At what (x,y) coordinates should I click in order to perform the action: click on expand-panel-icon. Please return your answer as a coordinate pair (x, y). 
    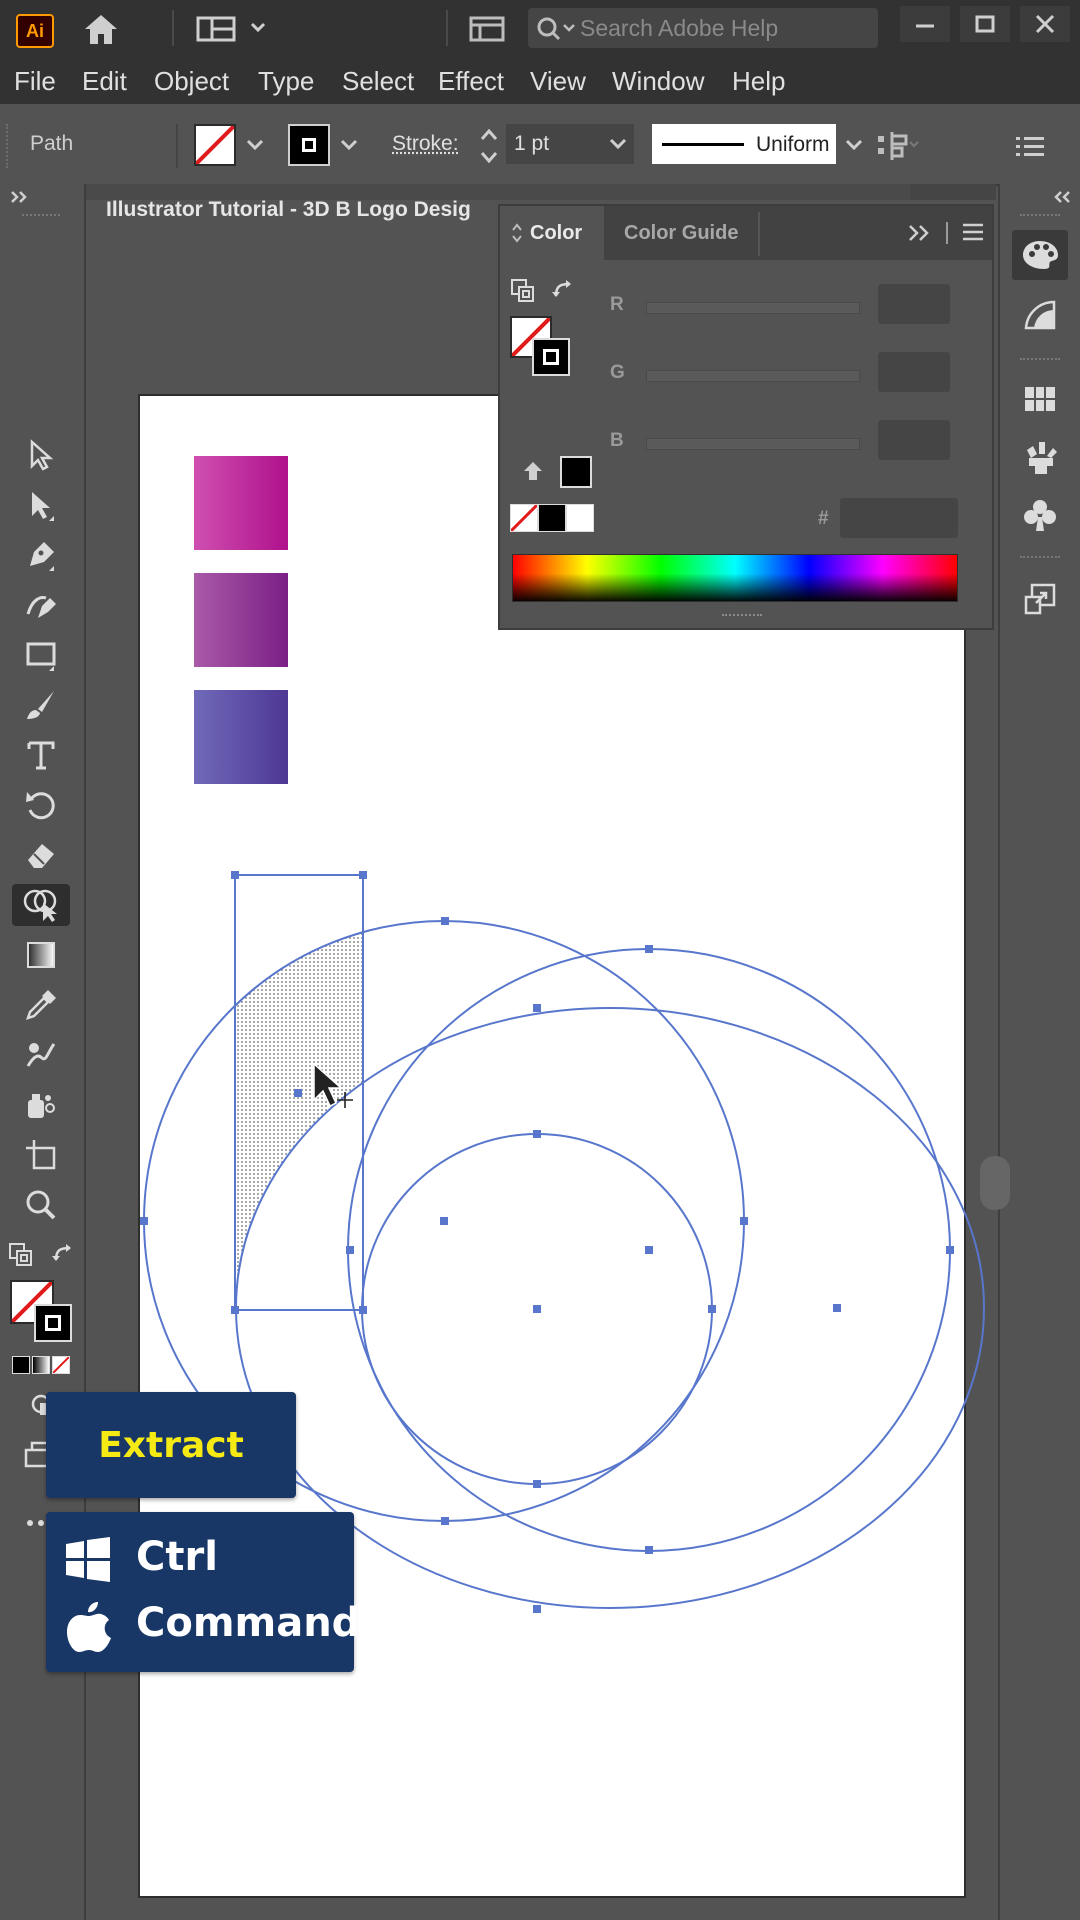
    Looking at the image, I should click on (920, 233).